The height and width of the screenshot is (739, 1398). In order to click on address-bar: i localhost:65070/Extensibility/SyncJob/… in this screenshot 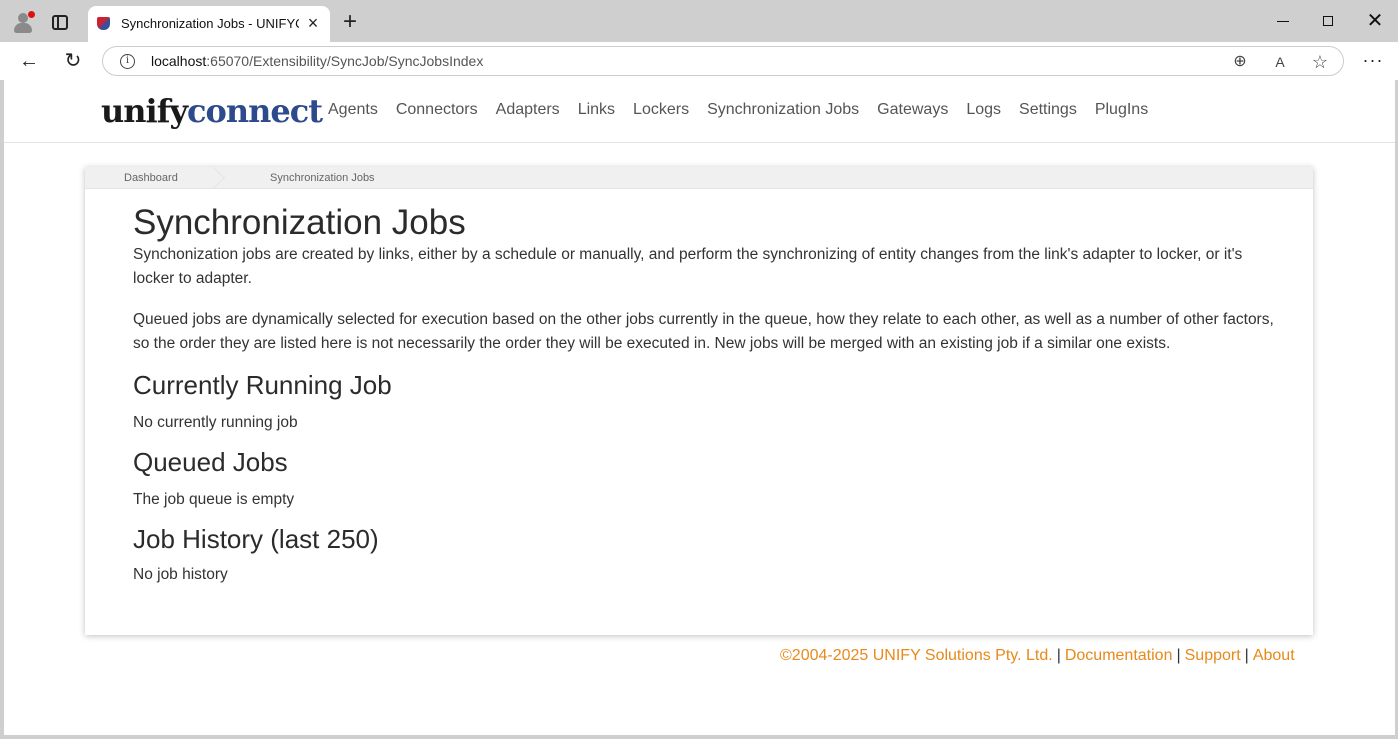, I will do `click(723, 61)`.